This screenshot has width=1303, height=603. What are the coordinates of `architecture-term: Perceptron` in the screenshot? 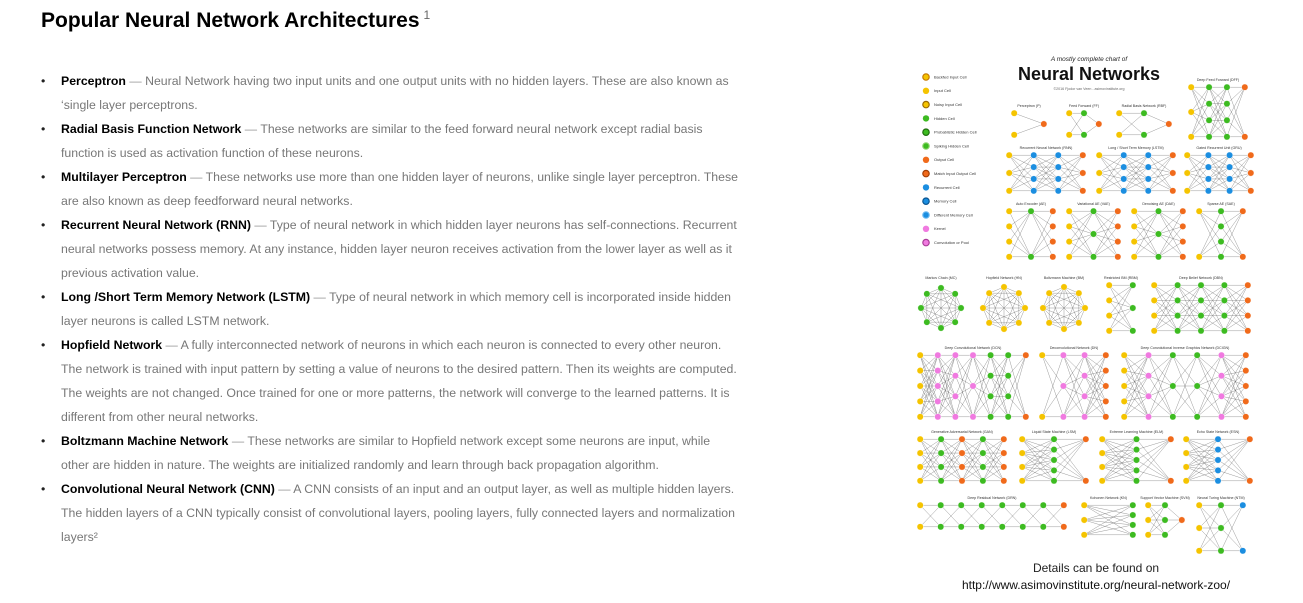 It's located at (93, 81).